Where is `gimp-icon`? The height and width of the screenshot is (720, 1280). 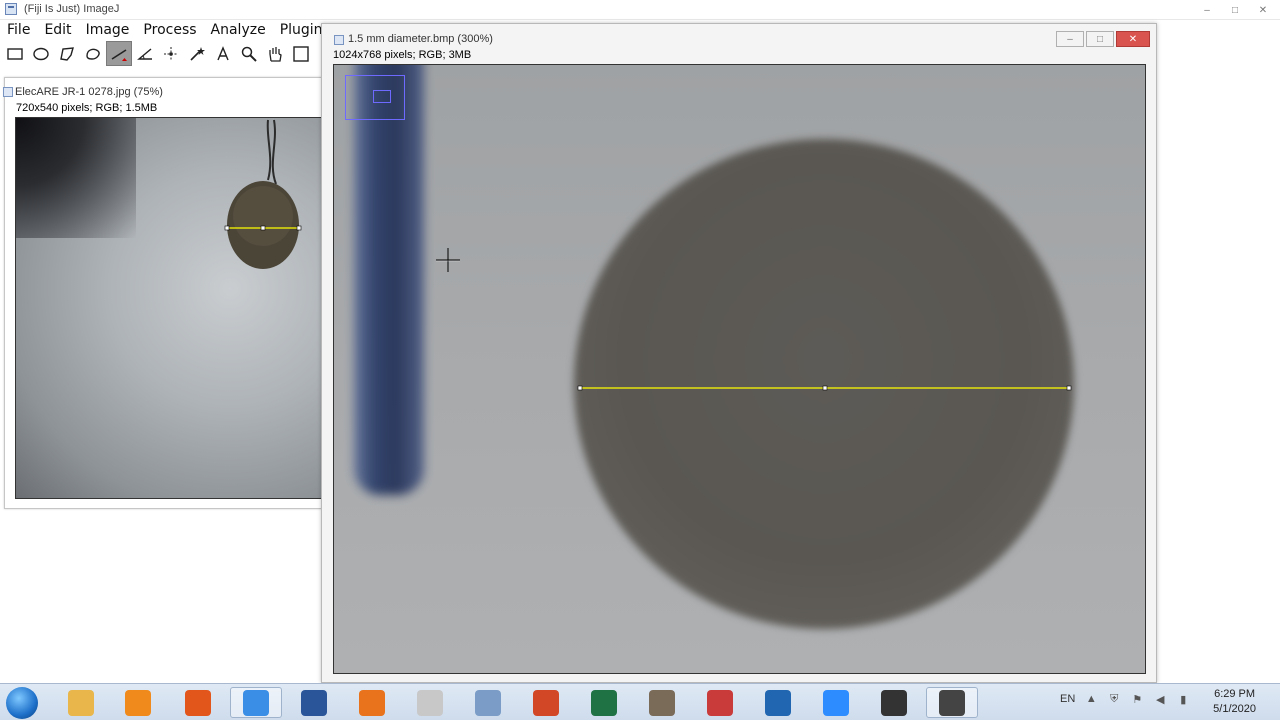 gimp-icon is located at coordinates (662, 702).